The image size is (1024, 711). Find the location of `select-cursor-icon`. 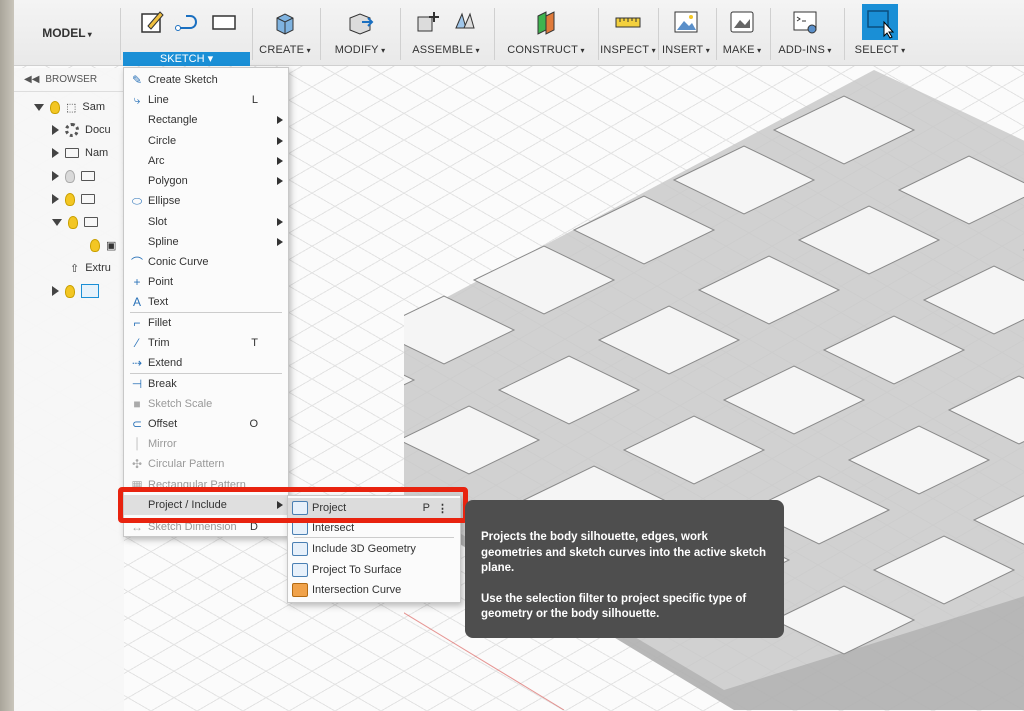

select-cursor-icon is located at coordinates (880, 22).